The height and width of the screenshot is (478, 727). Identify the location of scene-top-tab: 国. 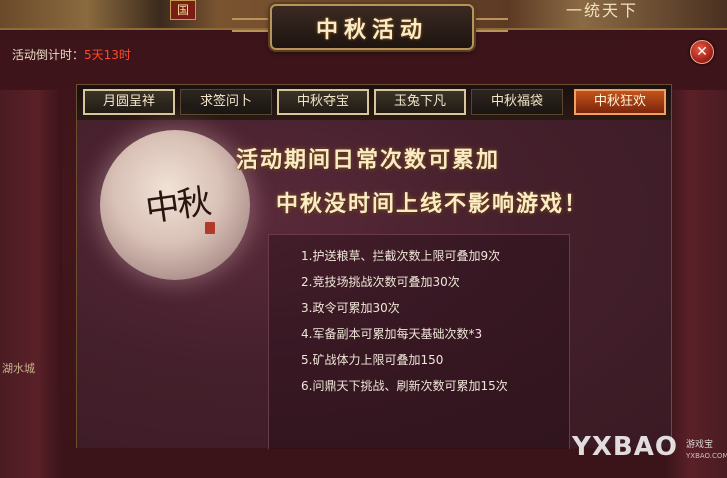
(183, 10).